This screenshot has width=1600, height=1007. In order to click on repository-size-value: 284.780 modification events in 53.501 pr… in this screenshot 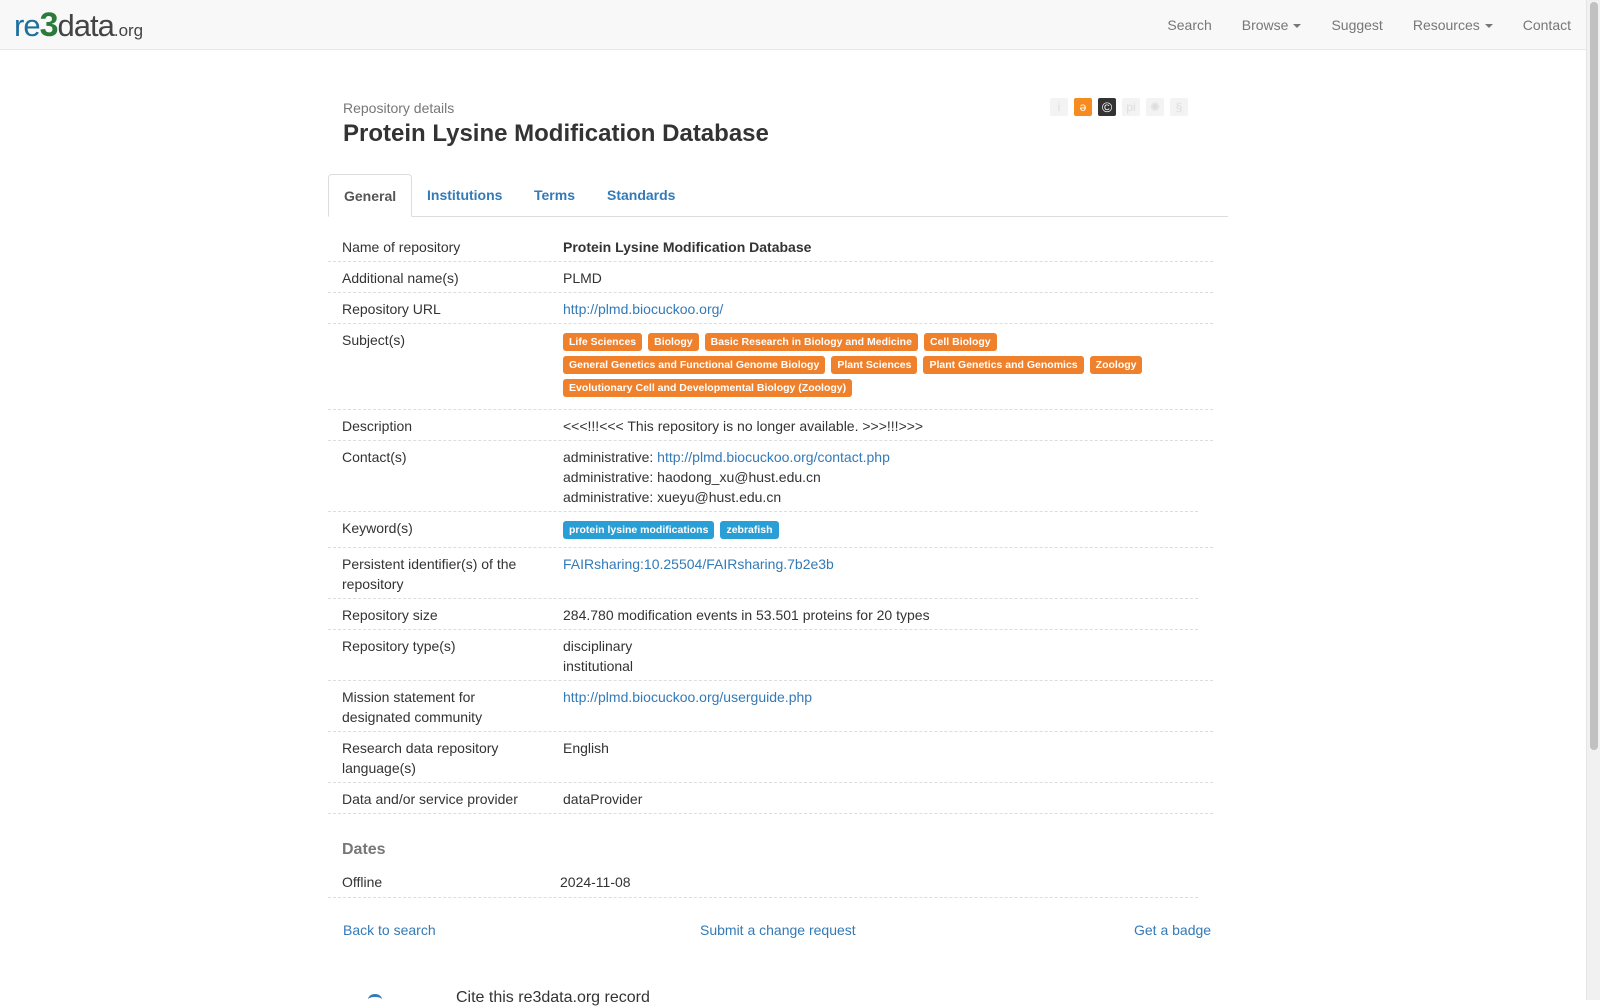, I will do `click(746, 615)`.